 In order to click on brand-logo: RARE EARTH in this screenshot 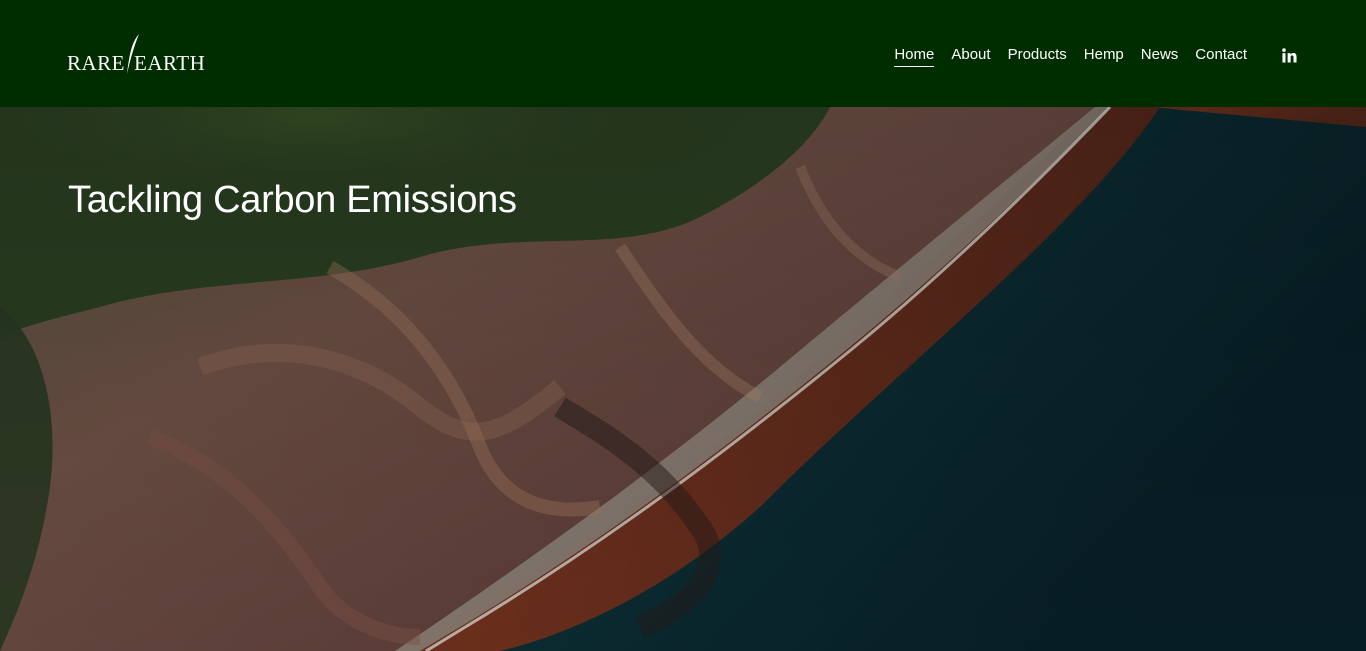, I will do `click(142, 55)`.